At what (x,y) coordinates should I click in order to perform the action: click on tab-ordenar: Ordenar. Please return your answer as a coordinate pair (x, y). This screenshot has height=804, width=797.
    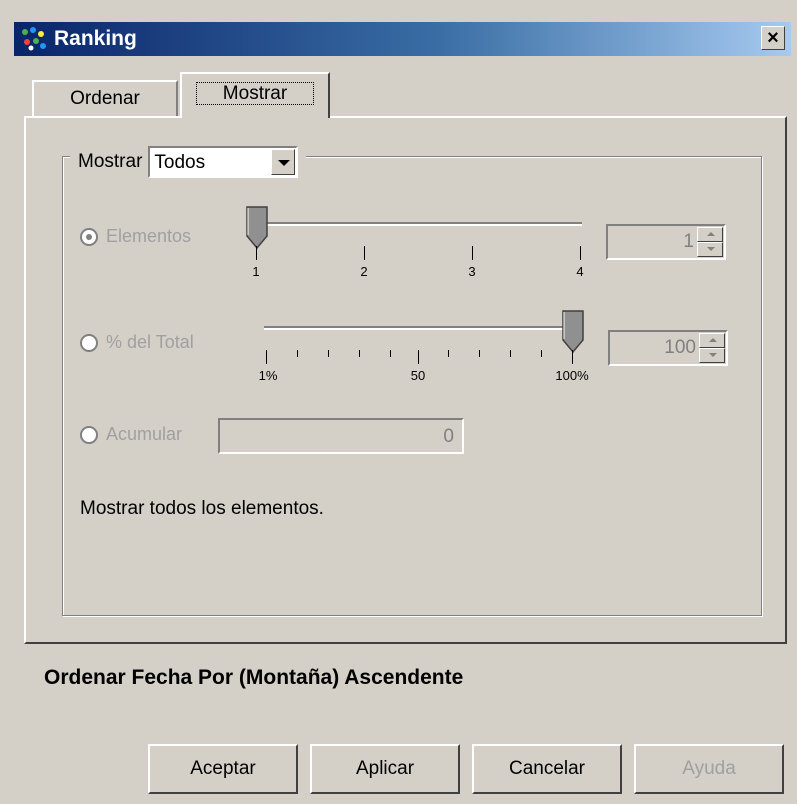
    Looking at the image, I should click on (105, 98).